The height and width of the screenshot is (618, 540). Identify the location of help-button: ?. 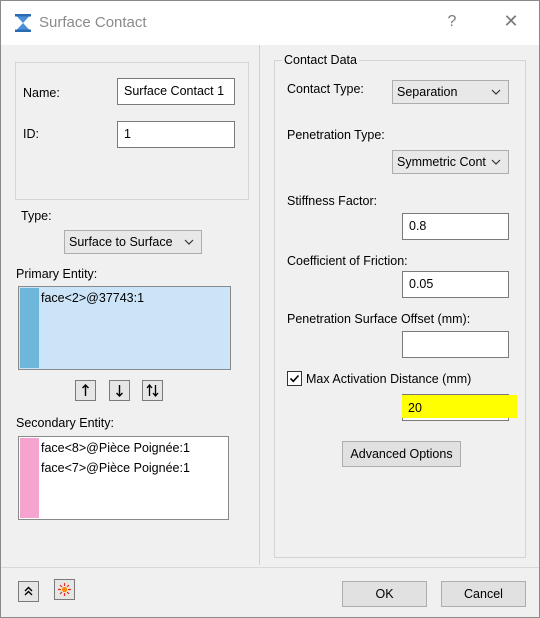
(452, 22).